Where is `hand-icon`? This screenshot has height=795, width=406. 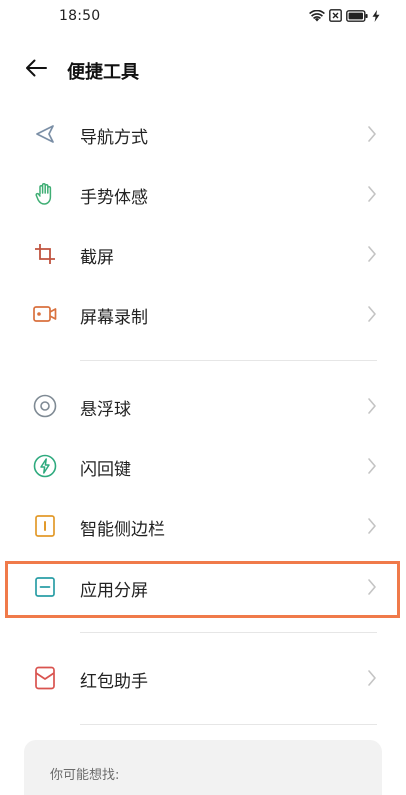 hand-icon is located at coordinates (45, 194).